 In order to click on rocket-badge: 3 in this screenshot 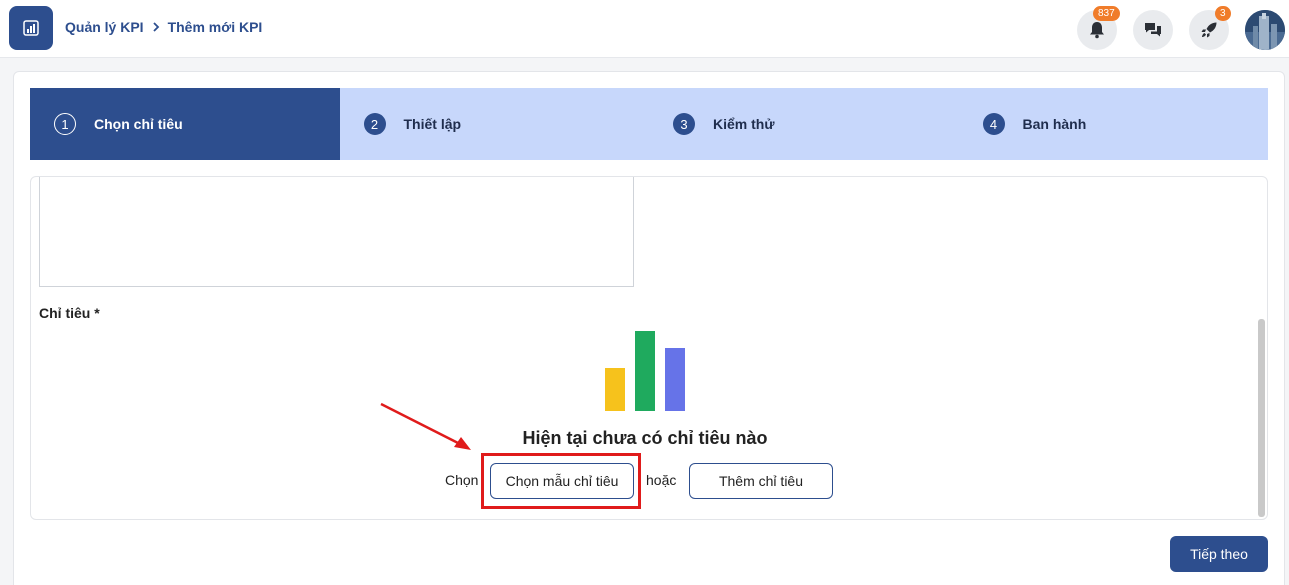, I will do `click(1223, 13)`.